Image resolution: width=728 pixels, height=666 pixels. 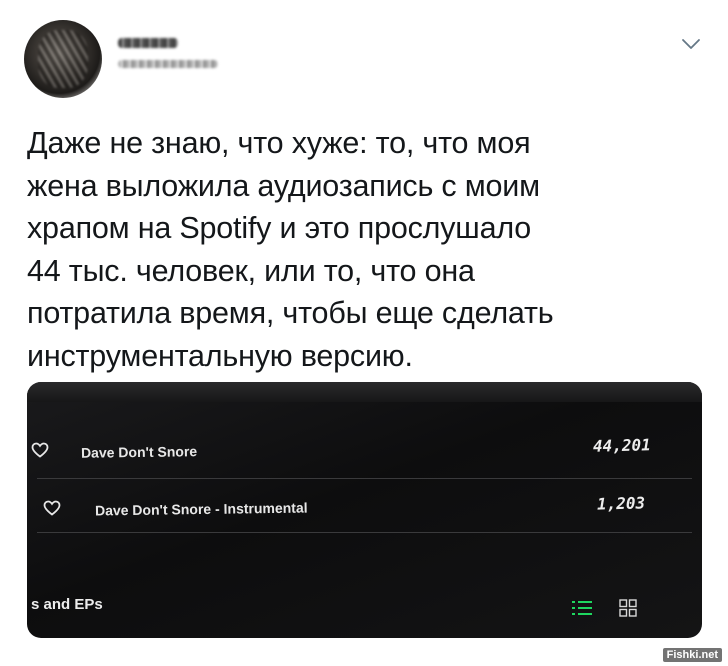 I want to click on track-row: Dave Don't Snore 44,201, so click(x=364, y=449).